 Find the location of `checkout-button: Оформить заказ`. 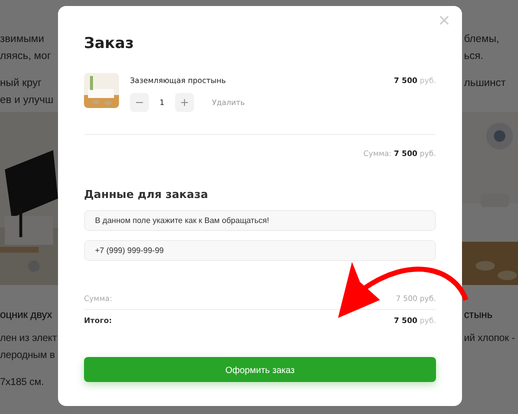

checkout-button: Оформить заказ is located at coordinates (260, 369).